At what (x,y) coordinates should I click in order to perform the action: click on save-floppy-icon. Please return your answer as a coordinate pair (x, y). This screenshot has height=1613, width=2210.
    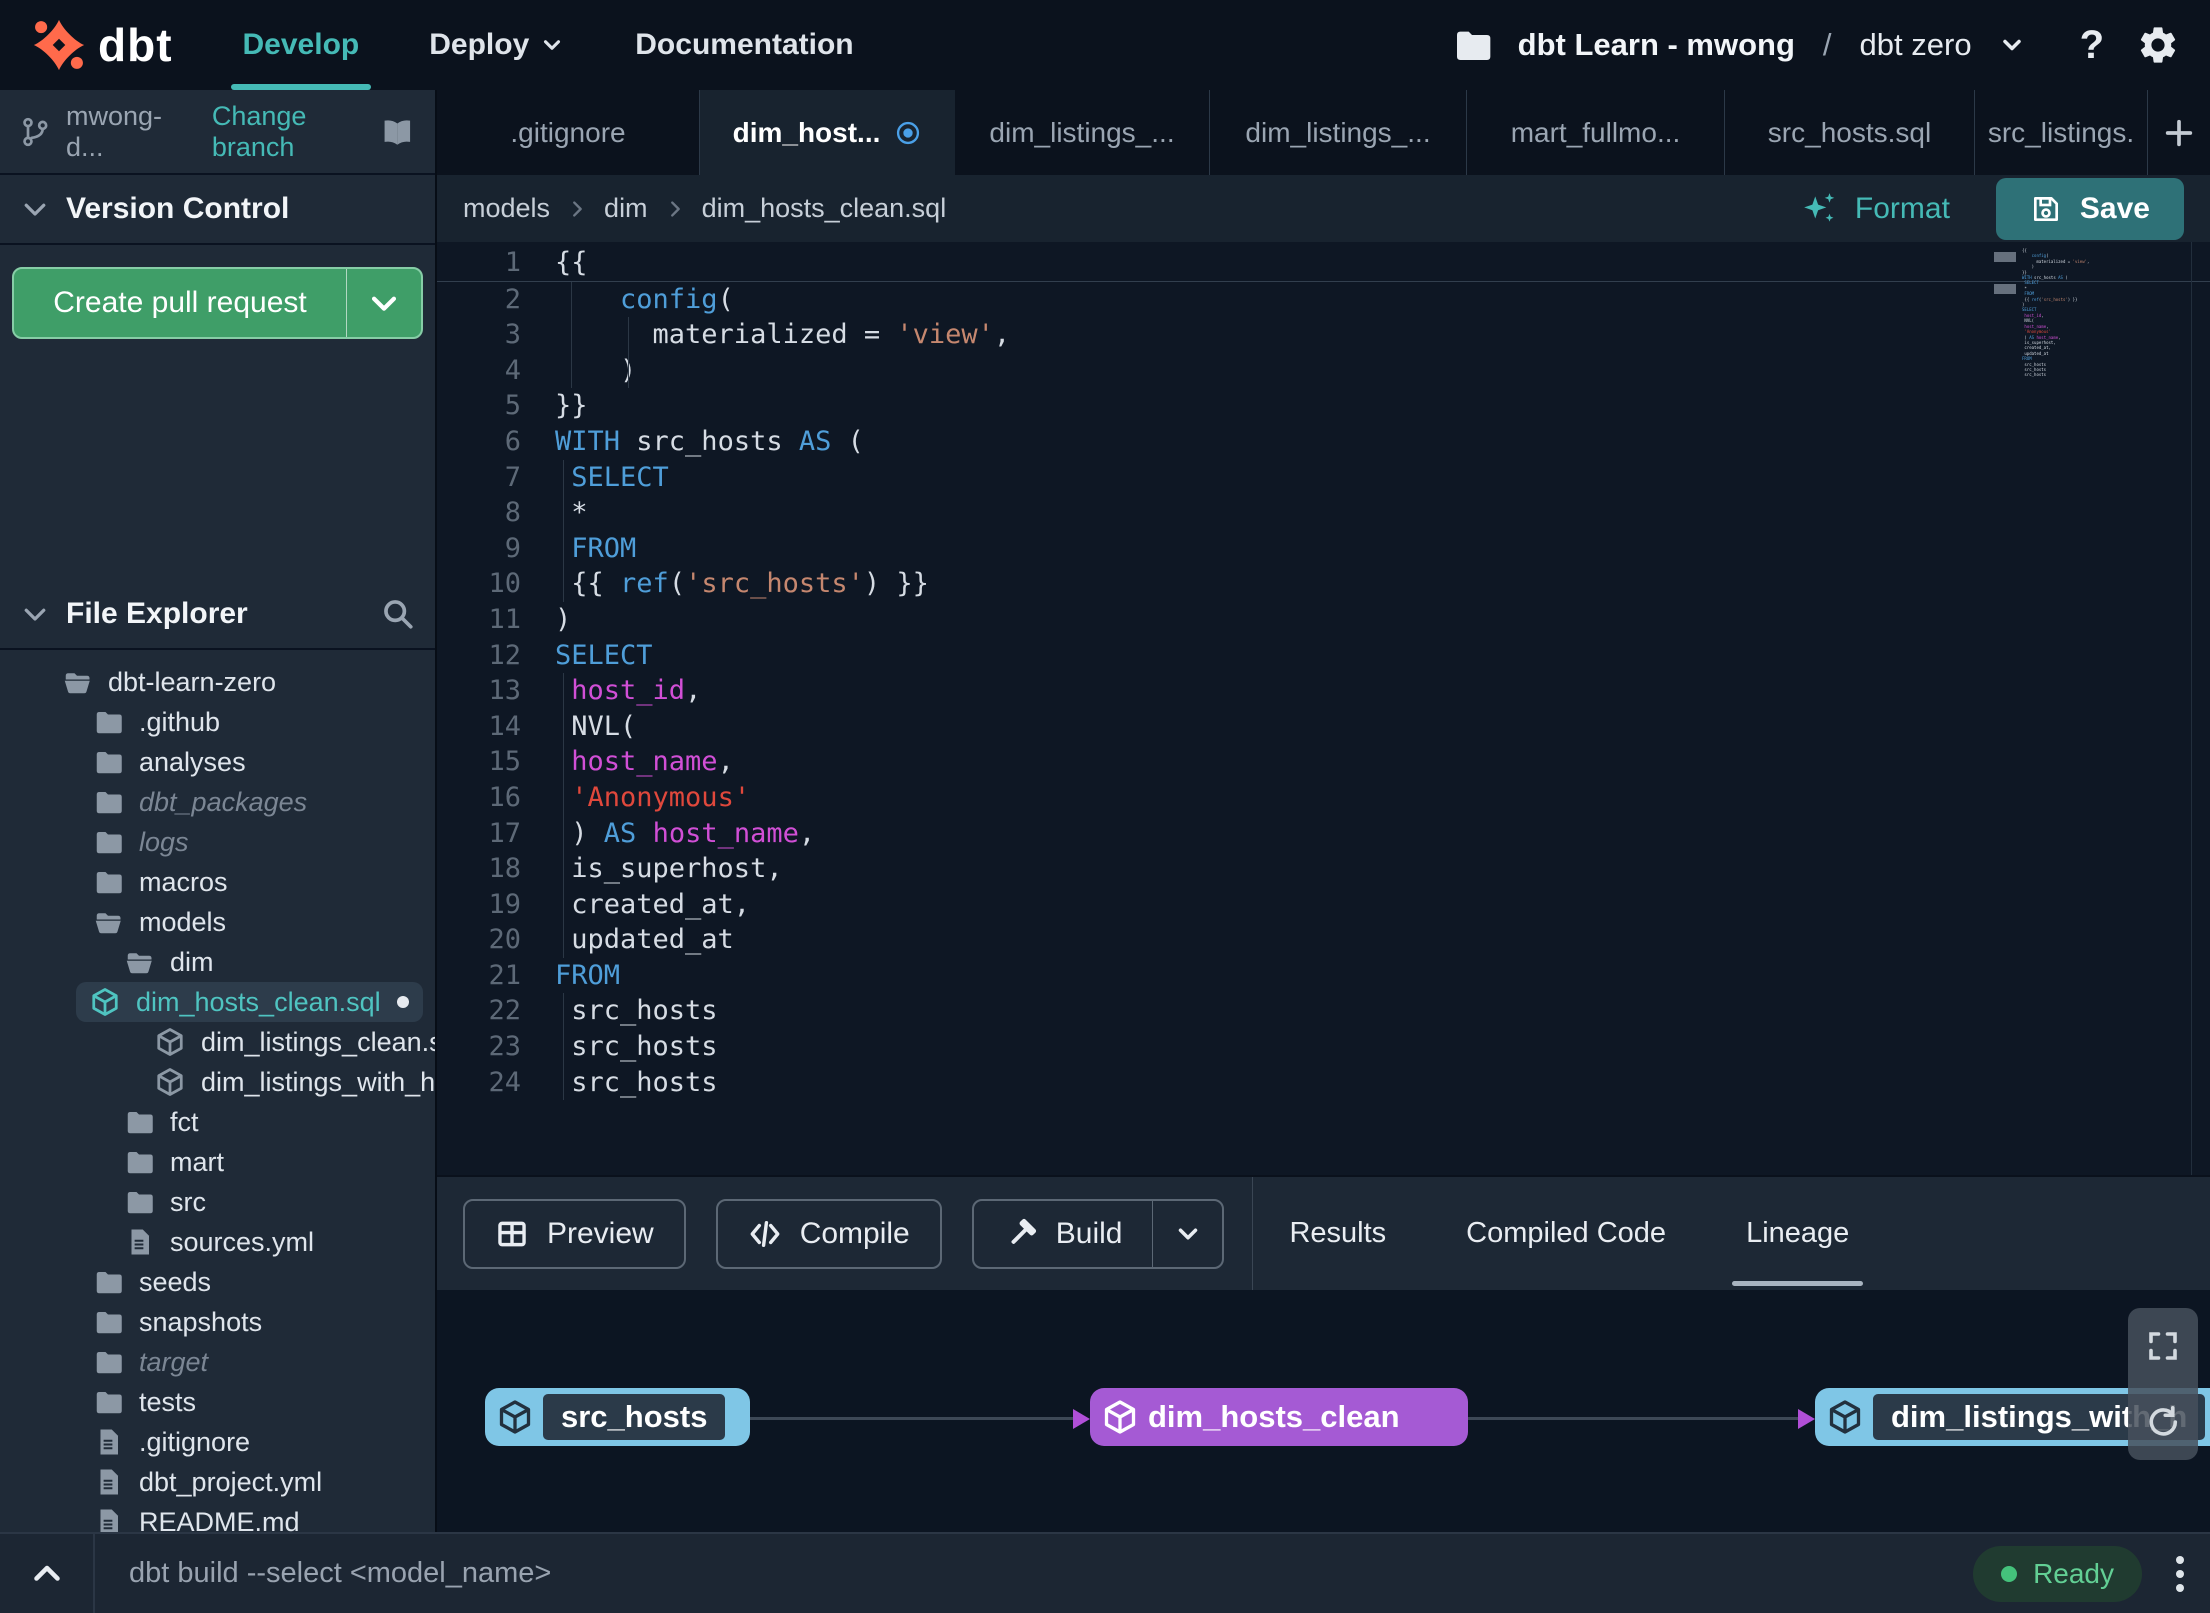
    Looking at the image, I should click on (2046, 209).